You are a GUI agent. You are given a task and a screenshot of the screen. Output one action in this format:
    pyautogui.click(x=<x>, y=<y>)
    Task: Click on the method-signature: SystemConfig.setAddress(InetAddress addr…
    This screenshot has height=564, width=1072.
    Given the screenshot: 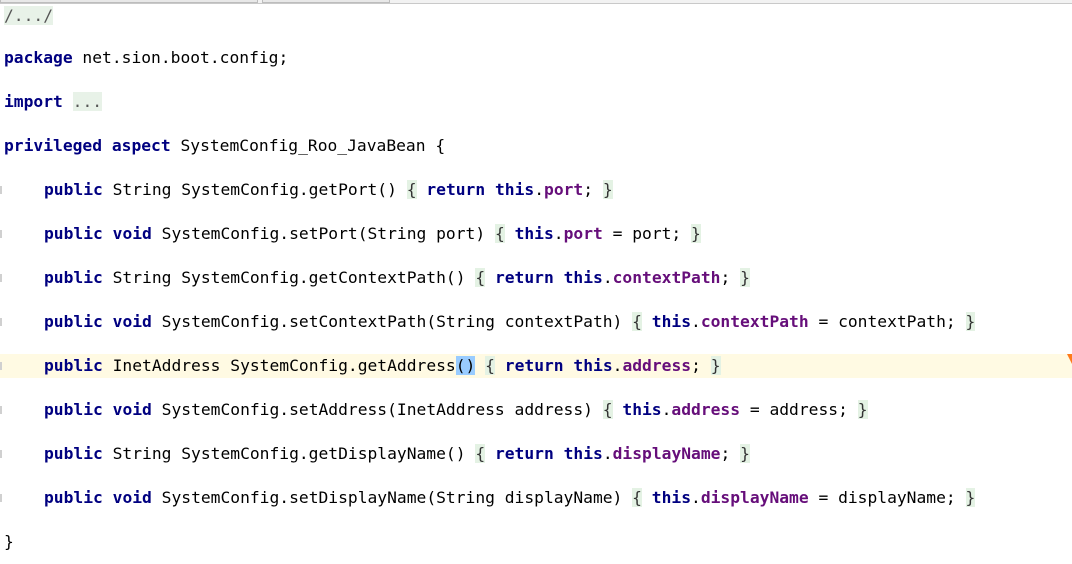 What is the action you would take?
    pyautogui.click(x=377, y=409)
    